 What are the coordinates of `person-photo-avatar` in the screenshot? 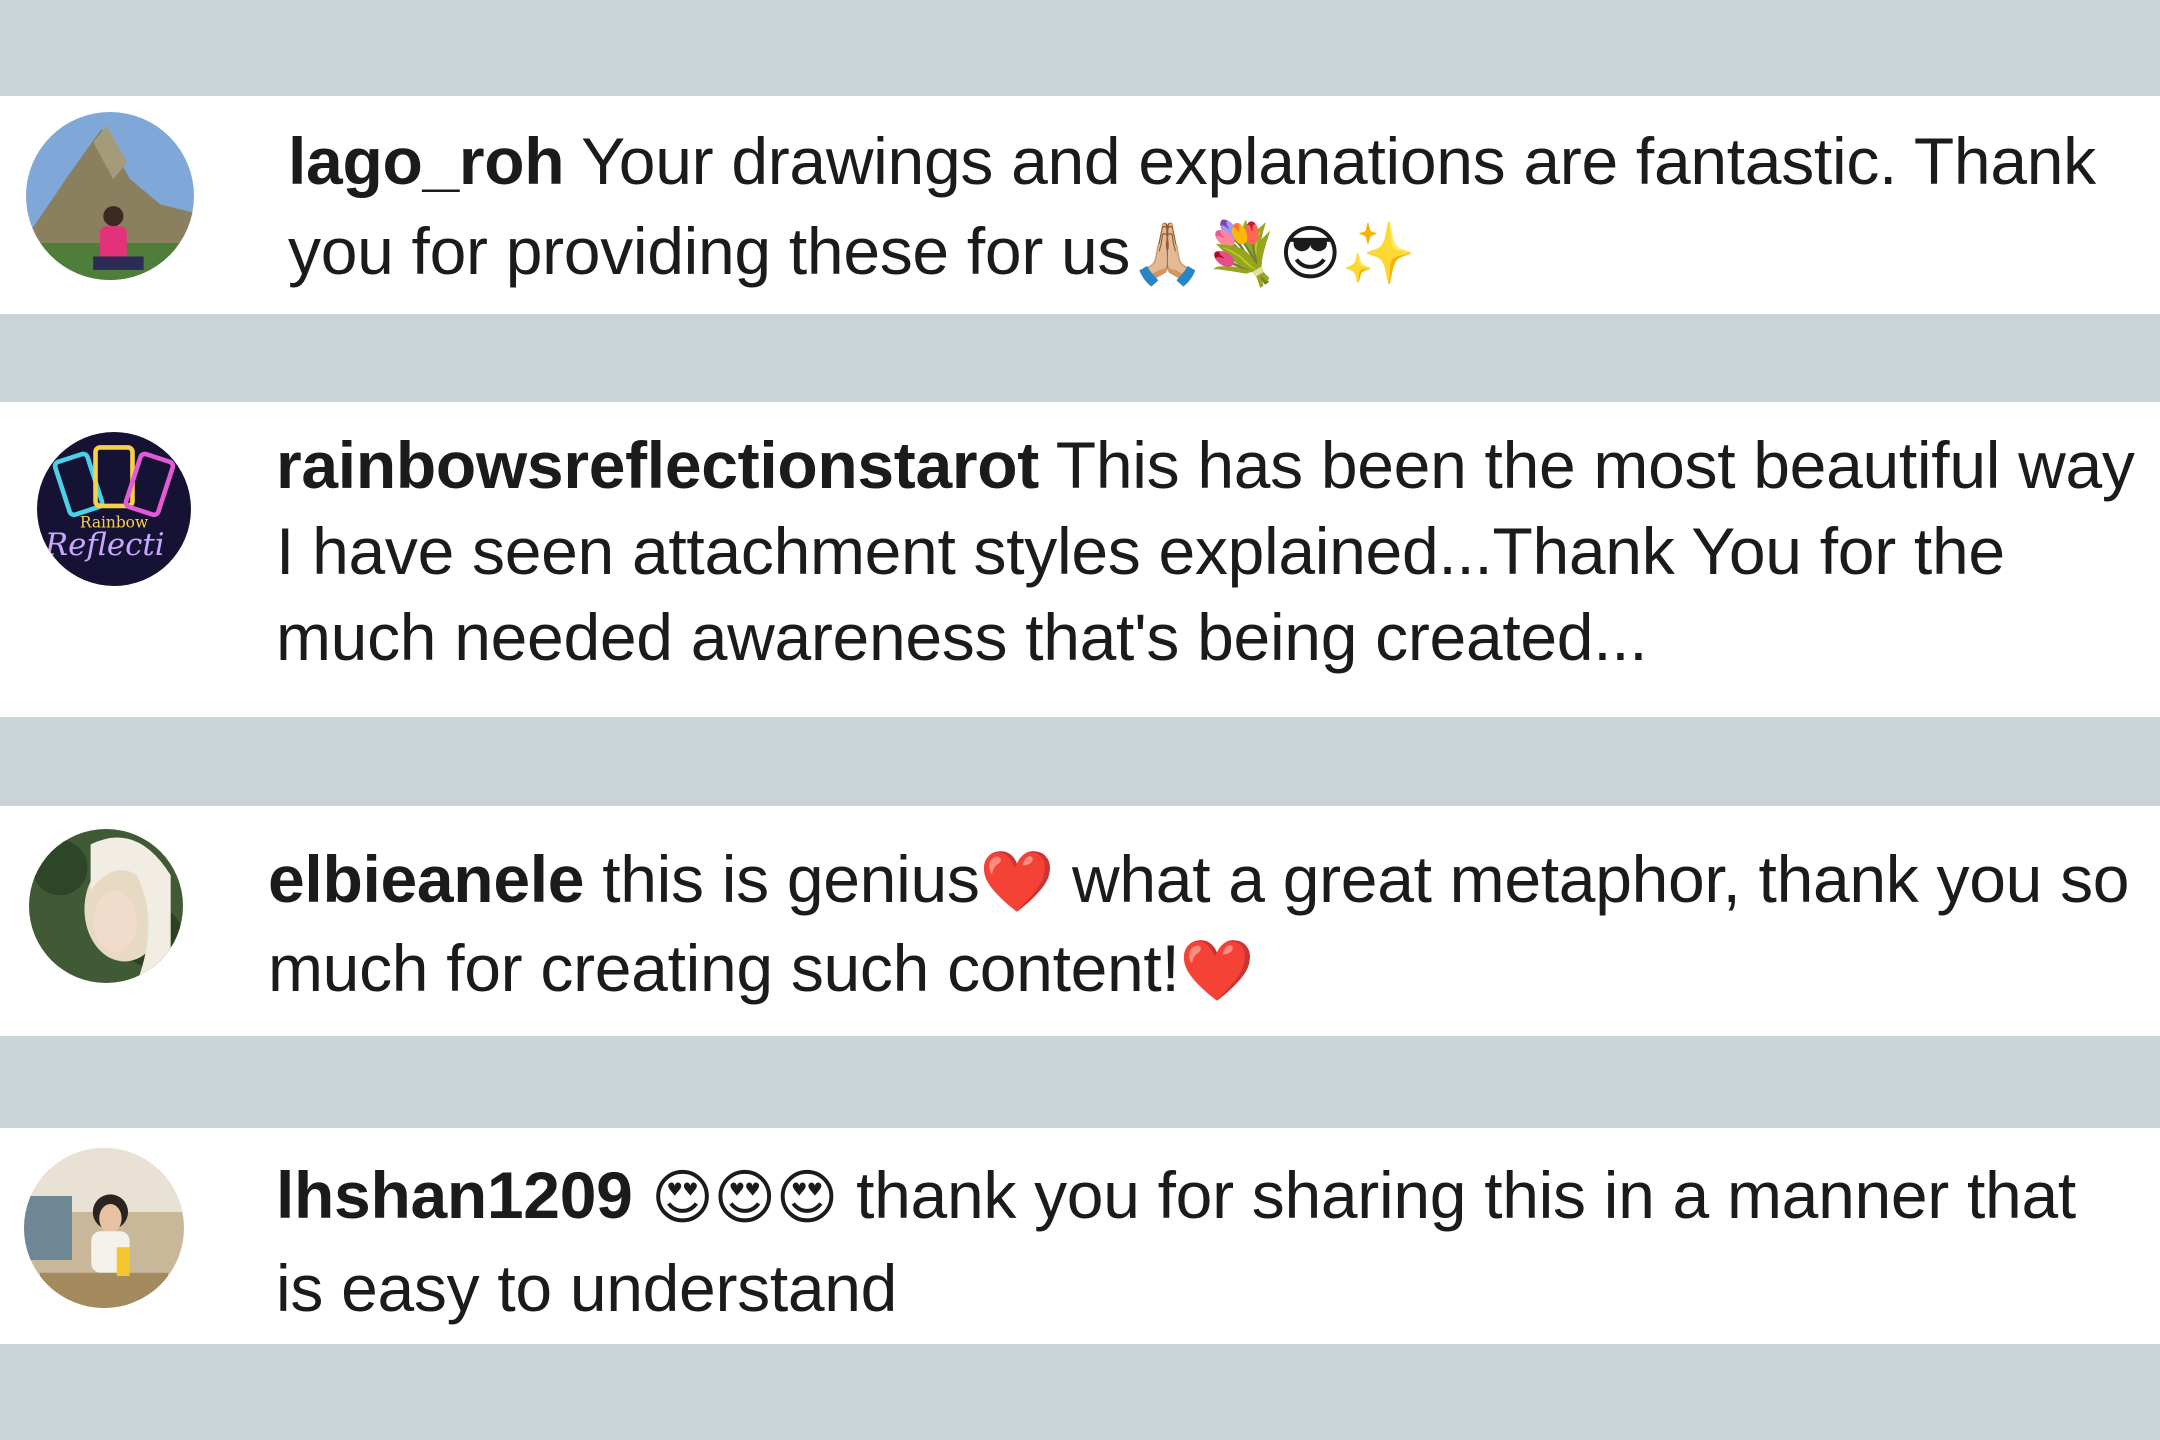 It's located at (104, 1228).